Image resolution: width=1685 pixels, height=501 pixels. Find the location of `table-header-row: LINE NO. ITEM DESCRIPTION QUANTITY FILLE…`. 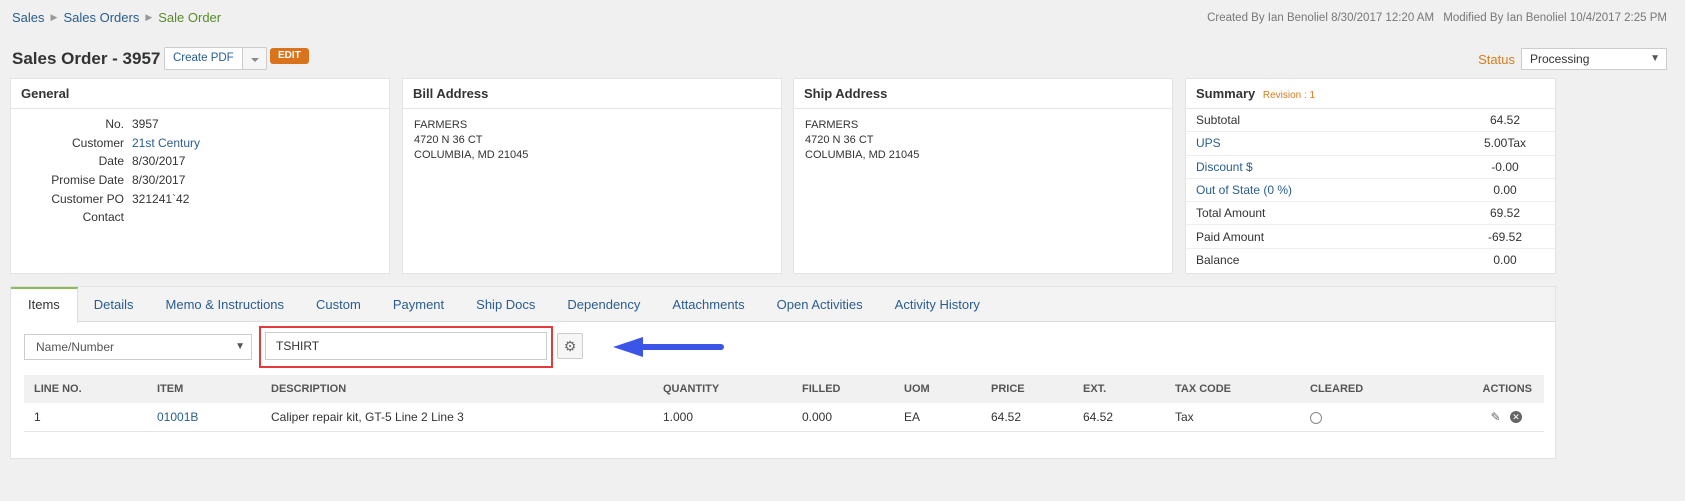

table-header-row: LINE NO. ITEM DESCRIPTION QUANTITY FILLE… is located at coordinates (784, 389).